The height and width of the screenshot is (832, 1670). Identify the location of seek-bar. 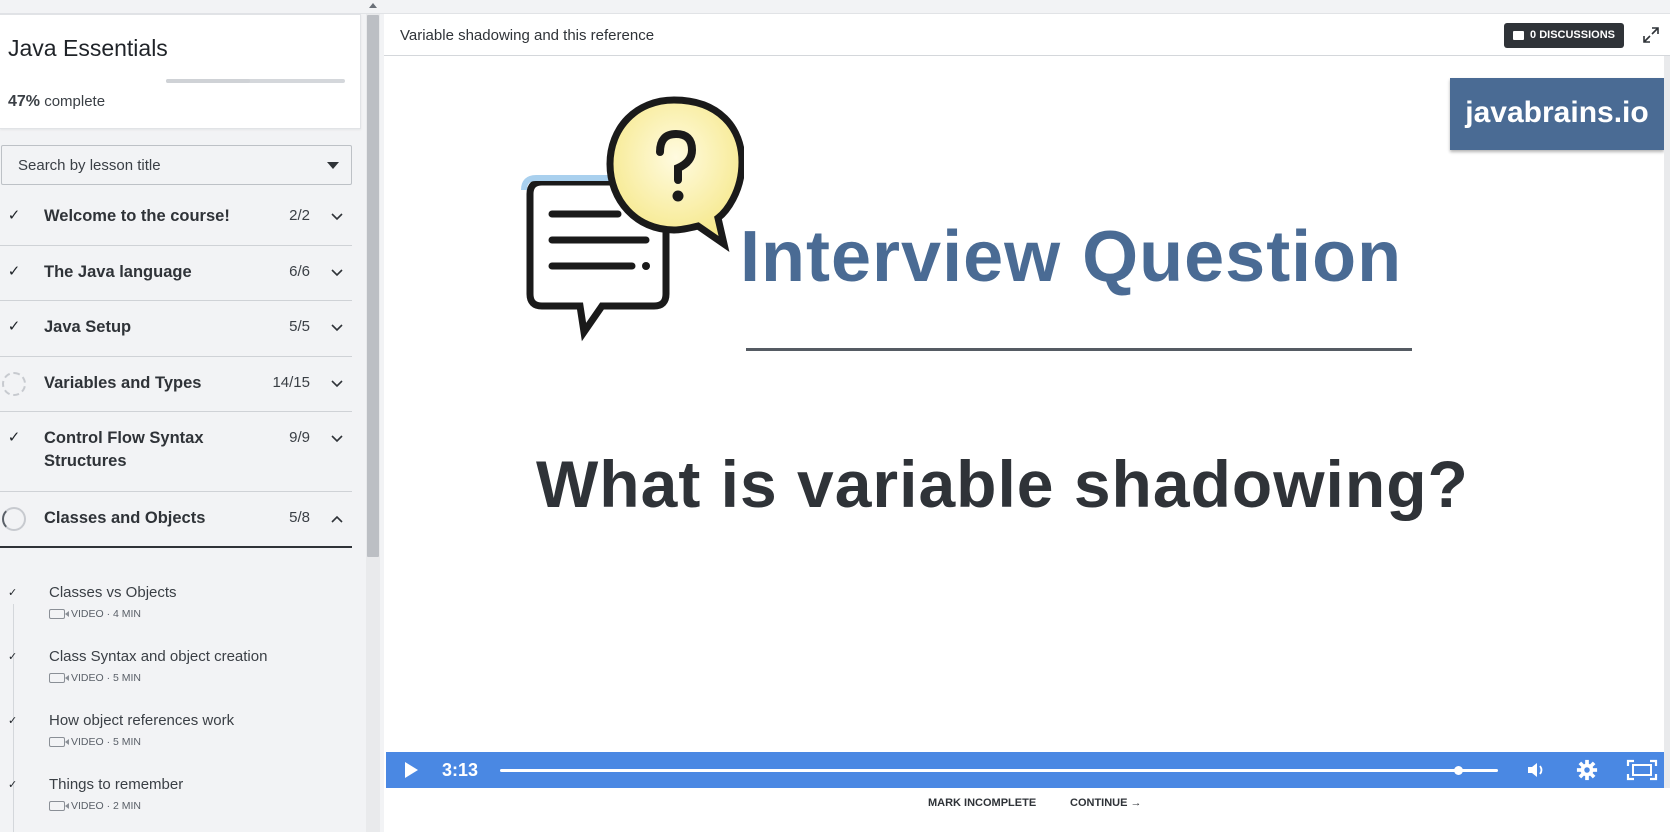
(999, 770).